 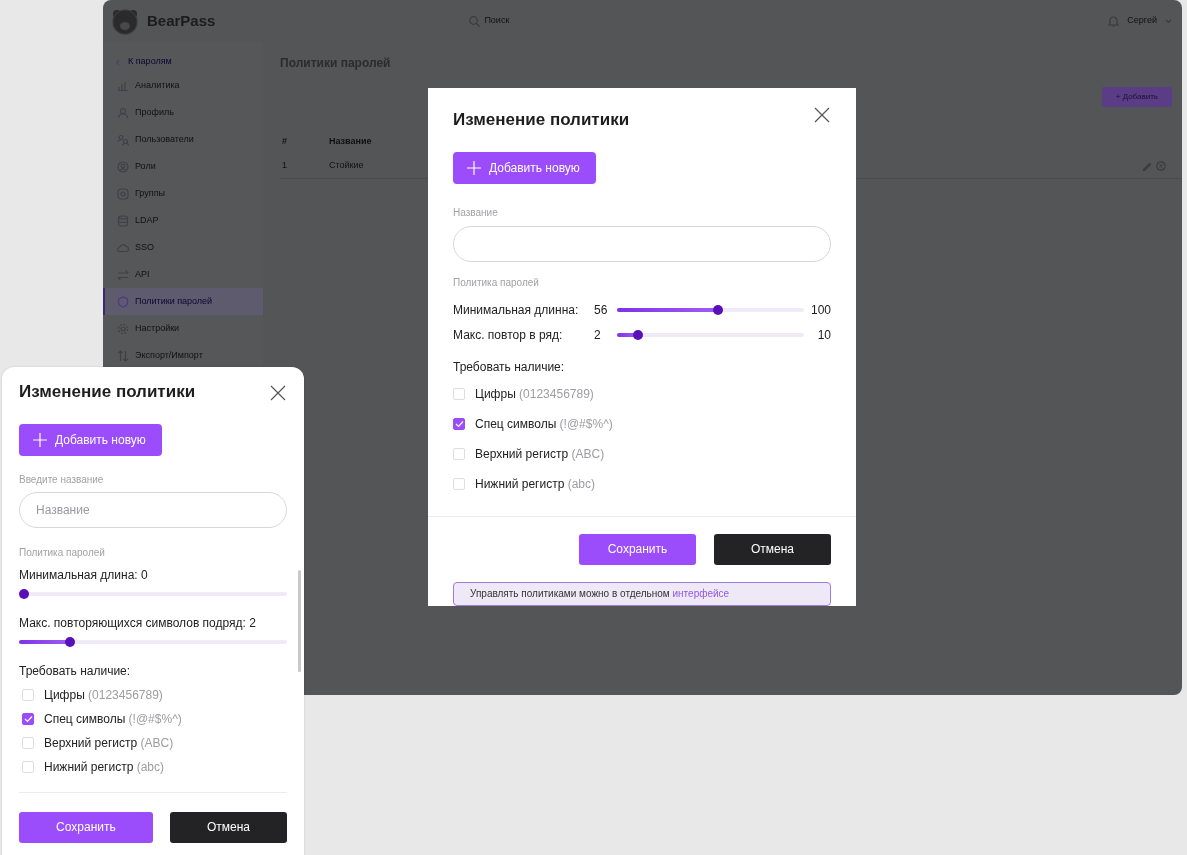 What do you see at coordinates (183, 355) in the screenshot?
I see `sidebar-item: Экспорт/Импорт` at bounding box center [183, 355].